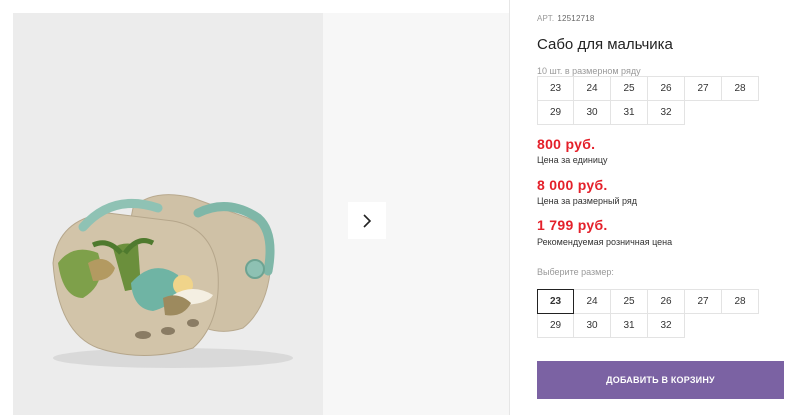 The width and height of the screenshot is (800, 415). I want to click on pack-price-label: Цена за размерный ряд, so click(587, 201).